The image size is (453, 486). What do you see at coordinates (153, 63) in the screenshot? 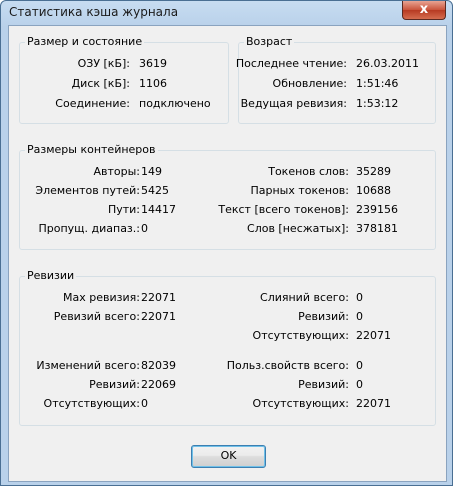
I see `ram-value: 3619` at bounding box center [153, 63].